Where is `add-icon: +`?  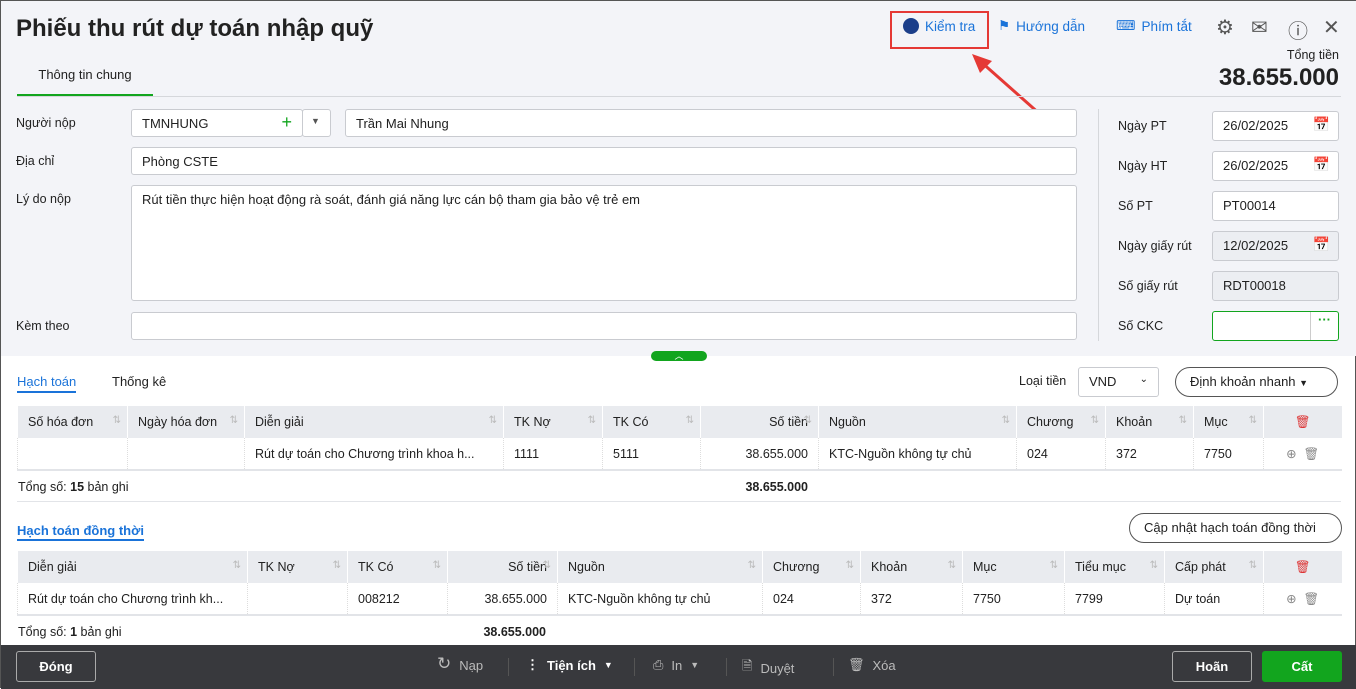
add-icon: + is located at coordinates (286, 122).